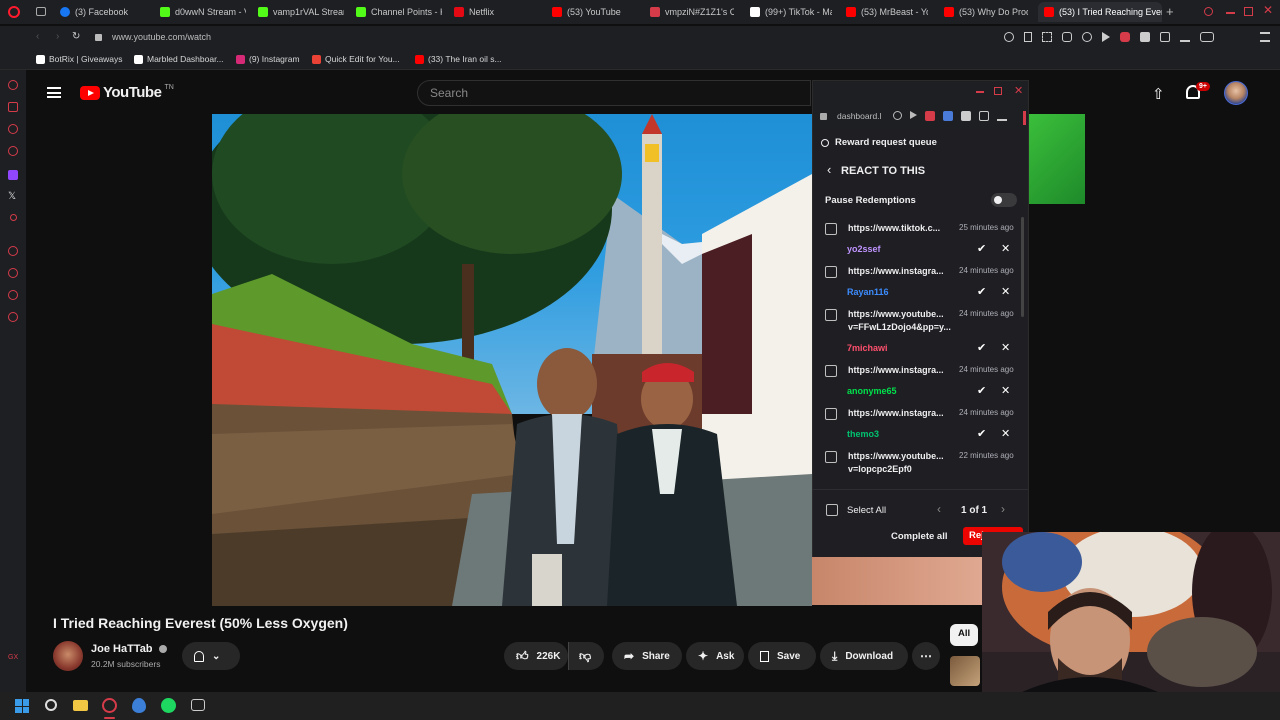  What do you see at coordinates (268, 59) in the screenshot?
I see `bookmark-instagram: (9) Instagram` at bounding box center [268, 59].